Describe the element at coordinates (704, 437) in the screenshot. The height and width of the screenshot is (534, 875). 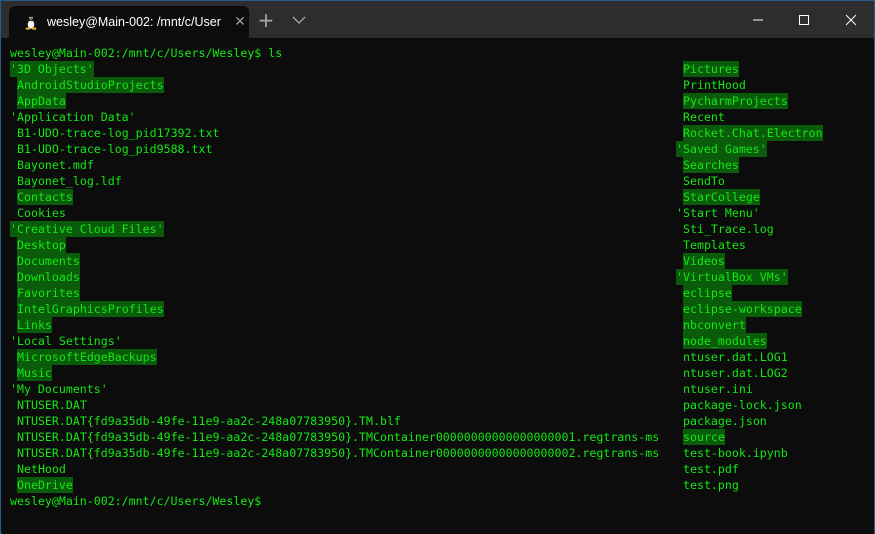
I see `ls-entry: source` at that location.